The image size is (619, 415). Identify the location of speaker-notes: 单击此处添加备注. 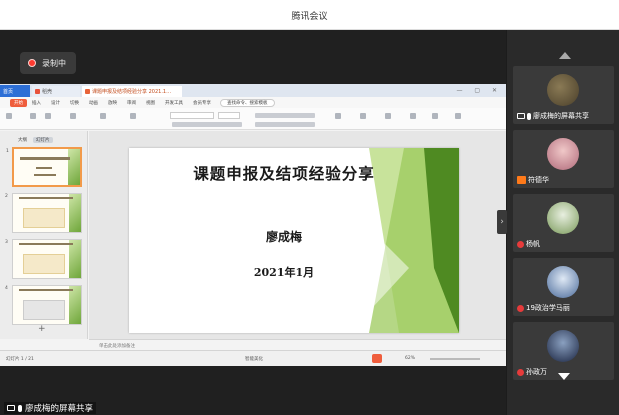
(297, 344).